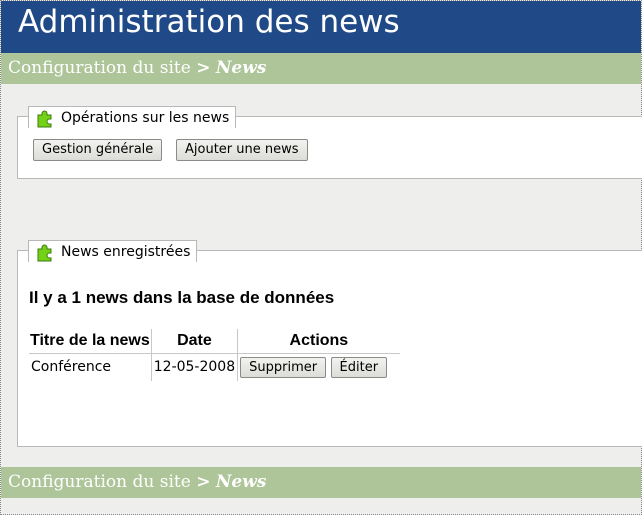  I want to click on column-header-title: Titre de la news, so click(90, 341).